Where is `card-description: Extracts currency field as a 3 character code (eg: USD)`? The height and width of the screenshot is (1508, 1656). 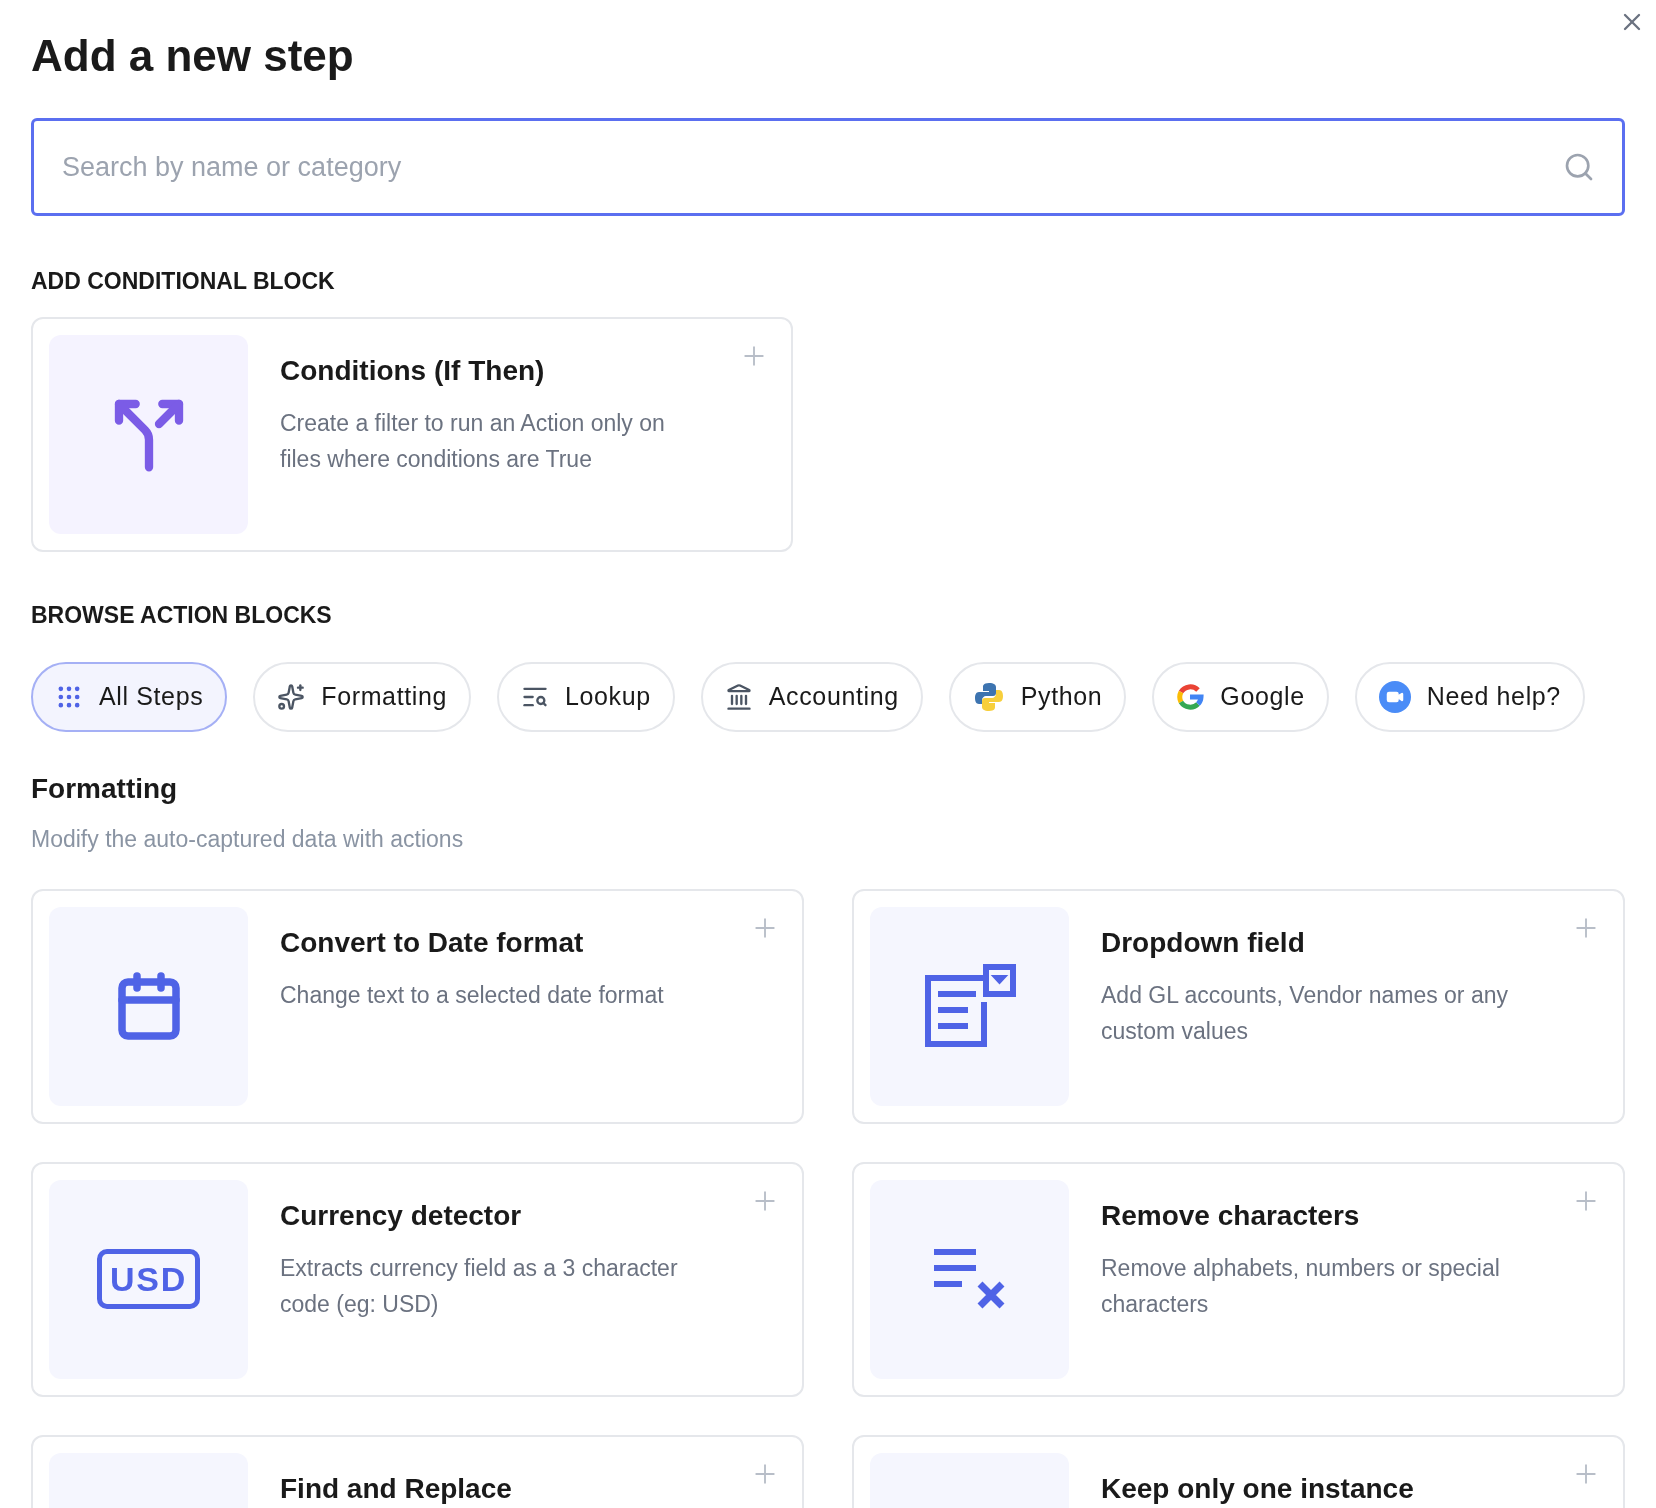 card-description: Extracts currency field as a 3 character code (eg: USD) is located at coordinates (479, 1286).